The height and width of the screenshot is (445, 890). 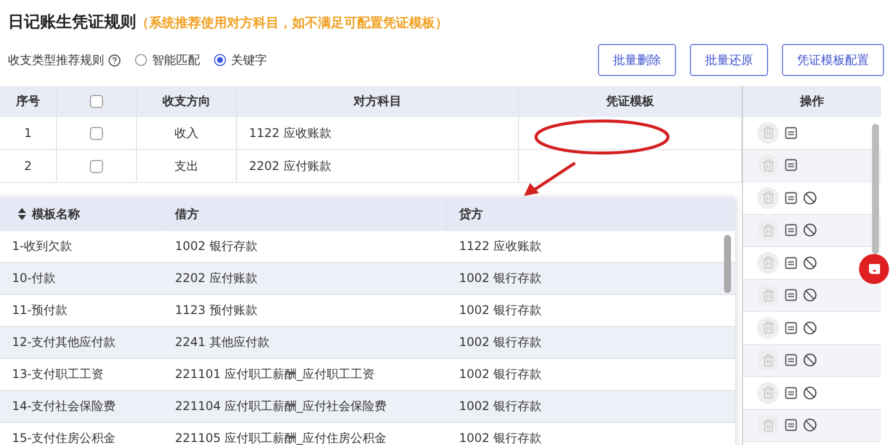 I want to click on table-cell: 1, so click(x=28, y=133).